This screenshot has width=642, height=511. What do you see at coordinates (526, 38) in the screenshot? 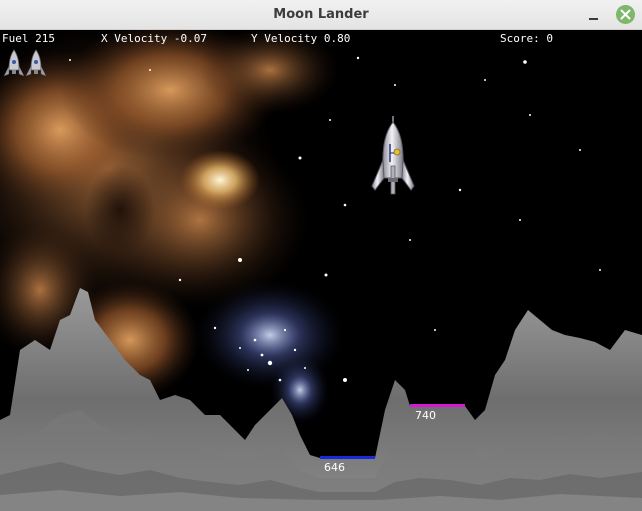
I see `score-readout: Score: 0` at bounding box center [526, 38].